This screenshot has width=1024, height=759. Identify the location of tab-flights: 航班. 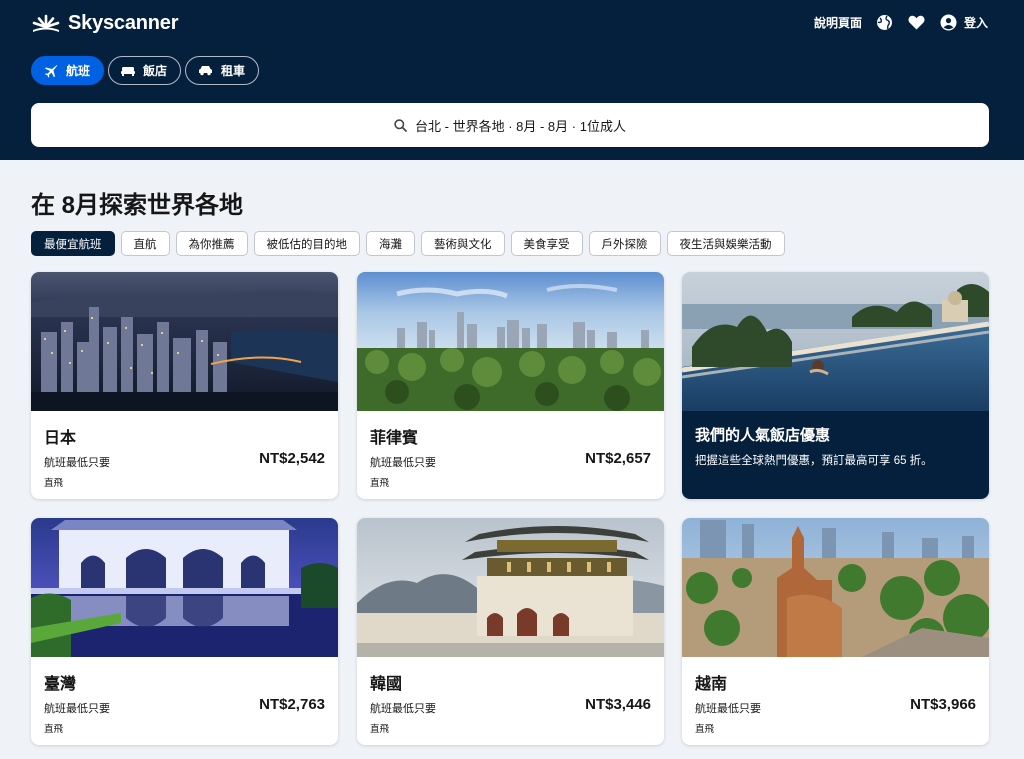
(68, 70).